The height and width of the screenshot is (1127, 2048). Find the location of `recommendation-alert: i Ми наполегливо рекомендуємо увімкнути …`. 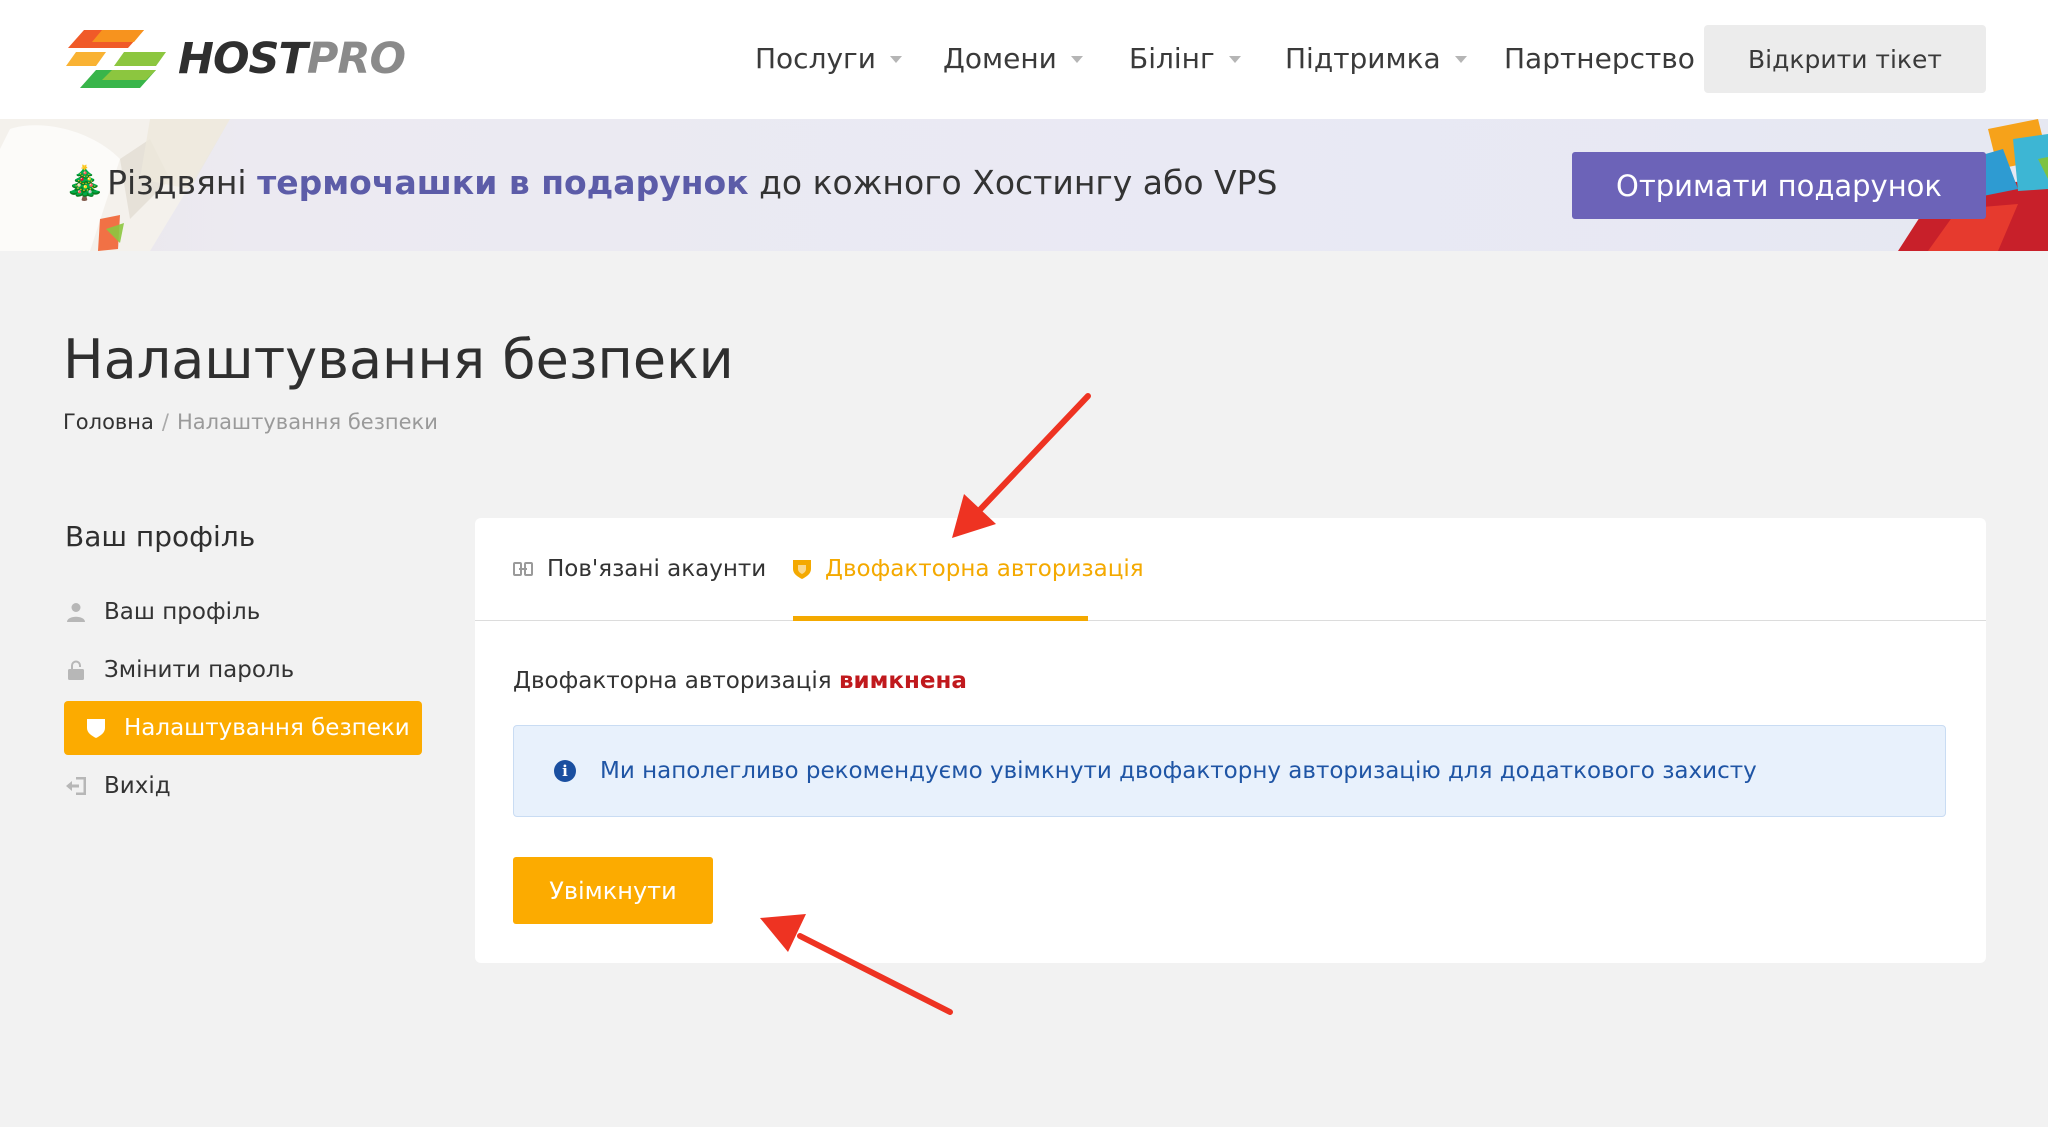

recommendation-alert: i Ми наполегливо рекомендуємо увімкнути … is located at coordinates (1229, 771).